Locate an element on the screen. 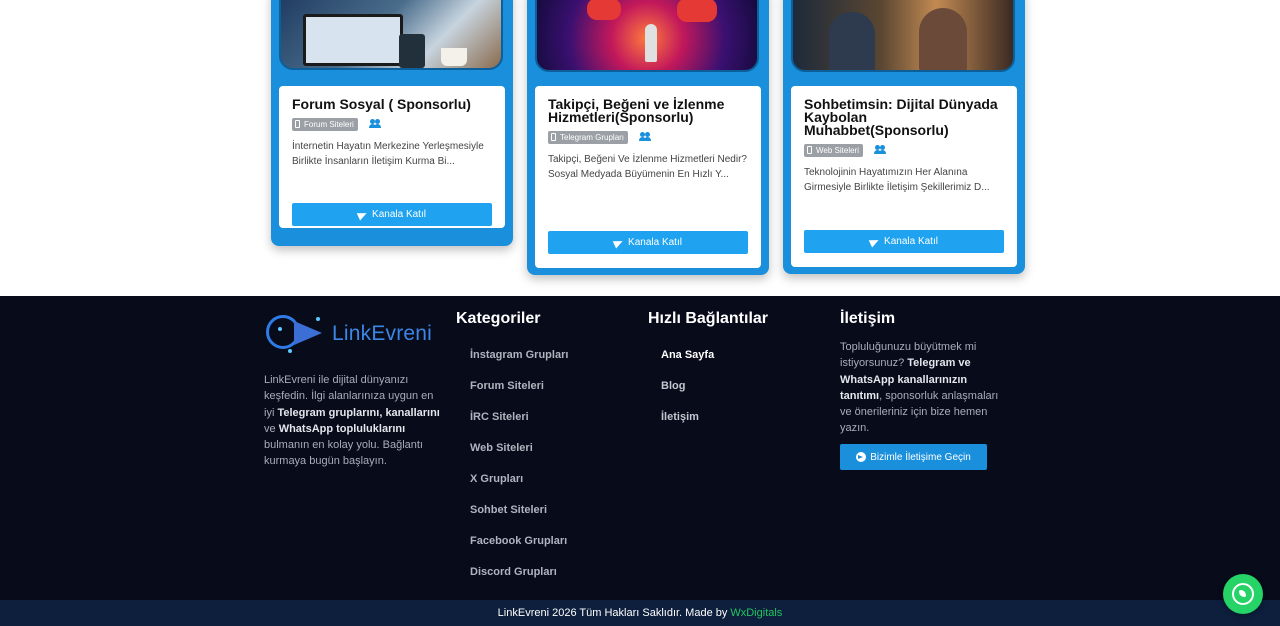 Image resolution: width=1280 pixels, height=626 pixels. category-link: X Grupları is located at coordinates (519, 487).